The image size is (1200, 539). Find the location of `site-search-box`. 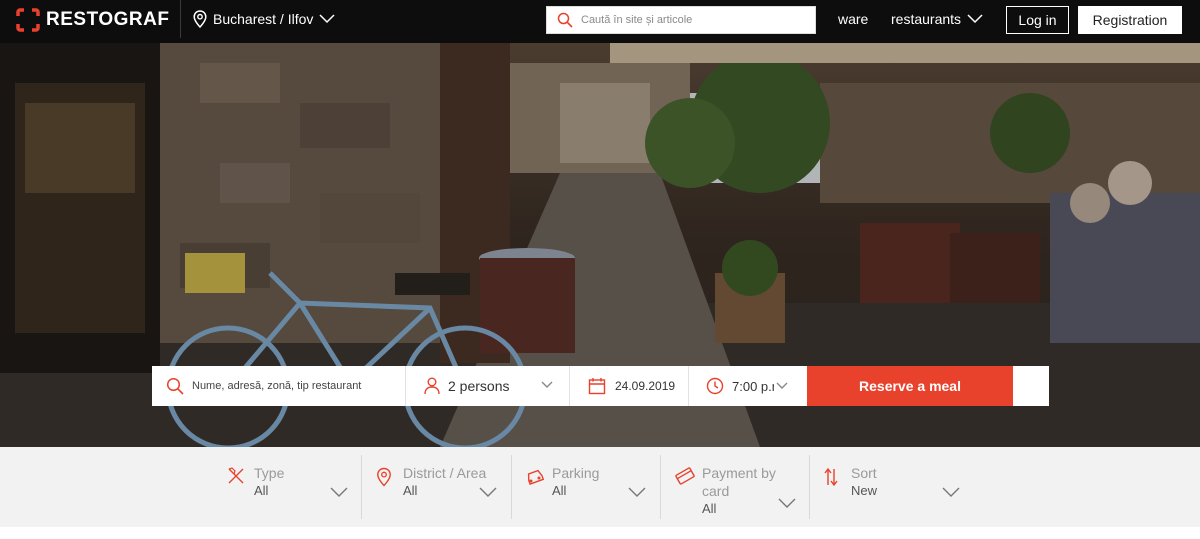

site-search-box is located at coordinates (681, 20).